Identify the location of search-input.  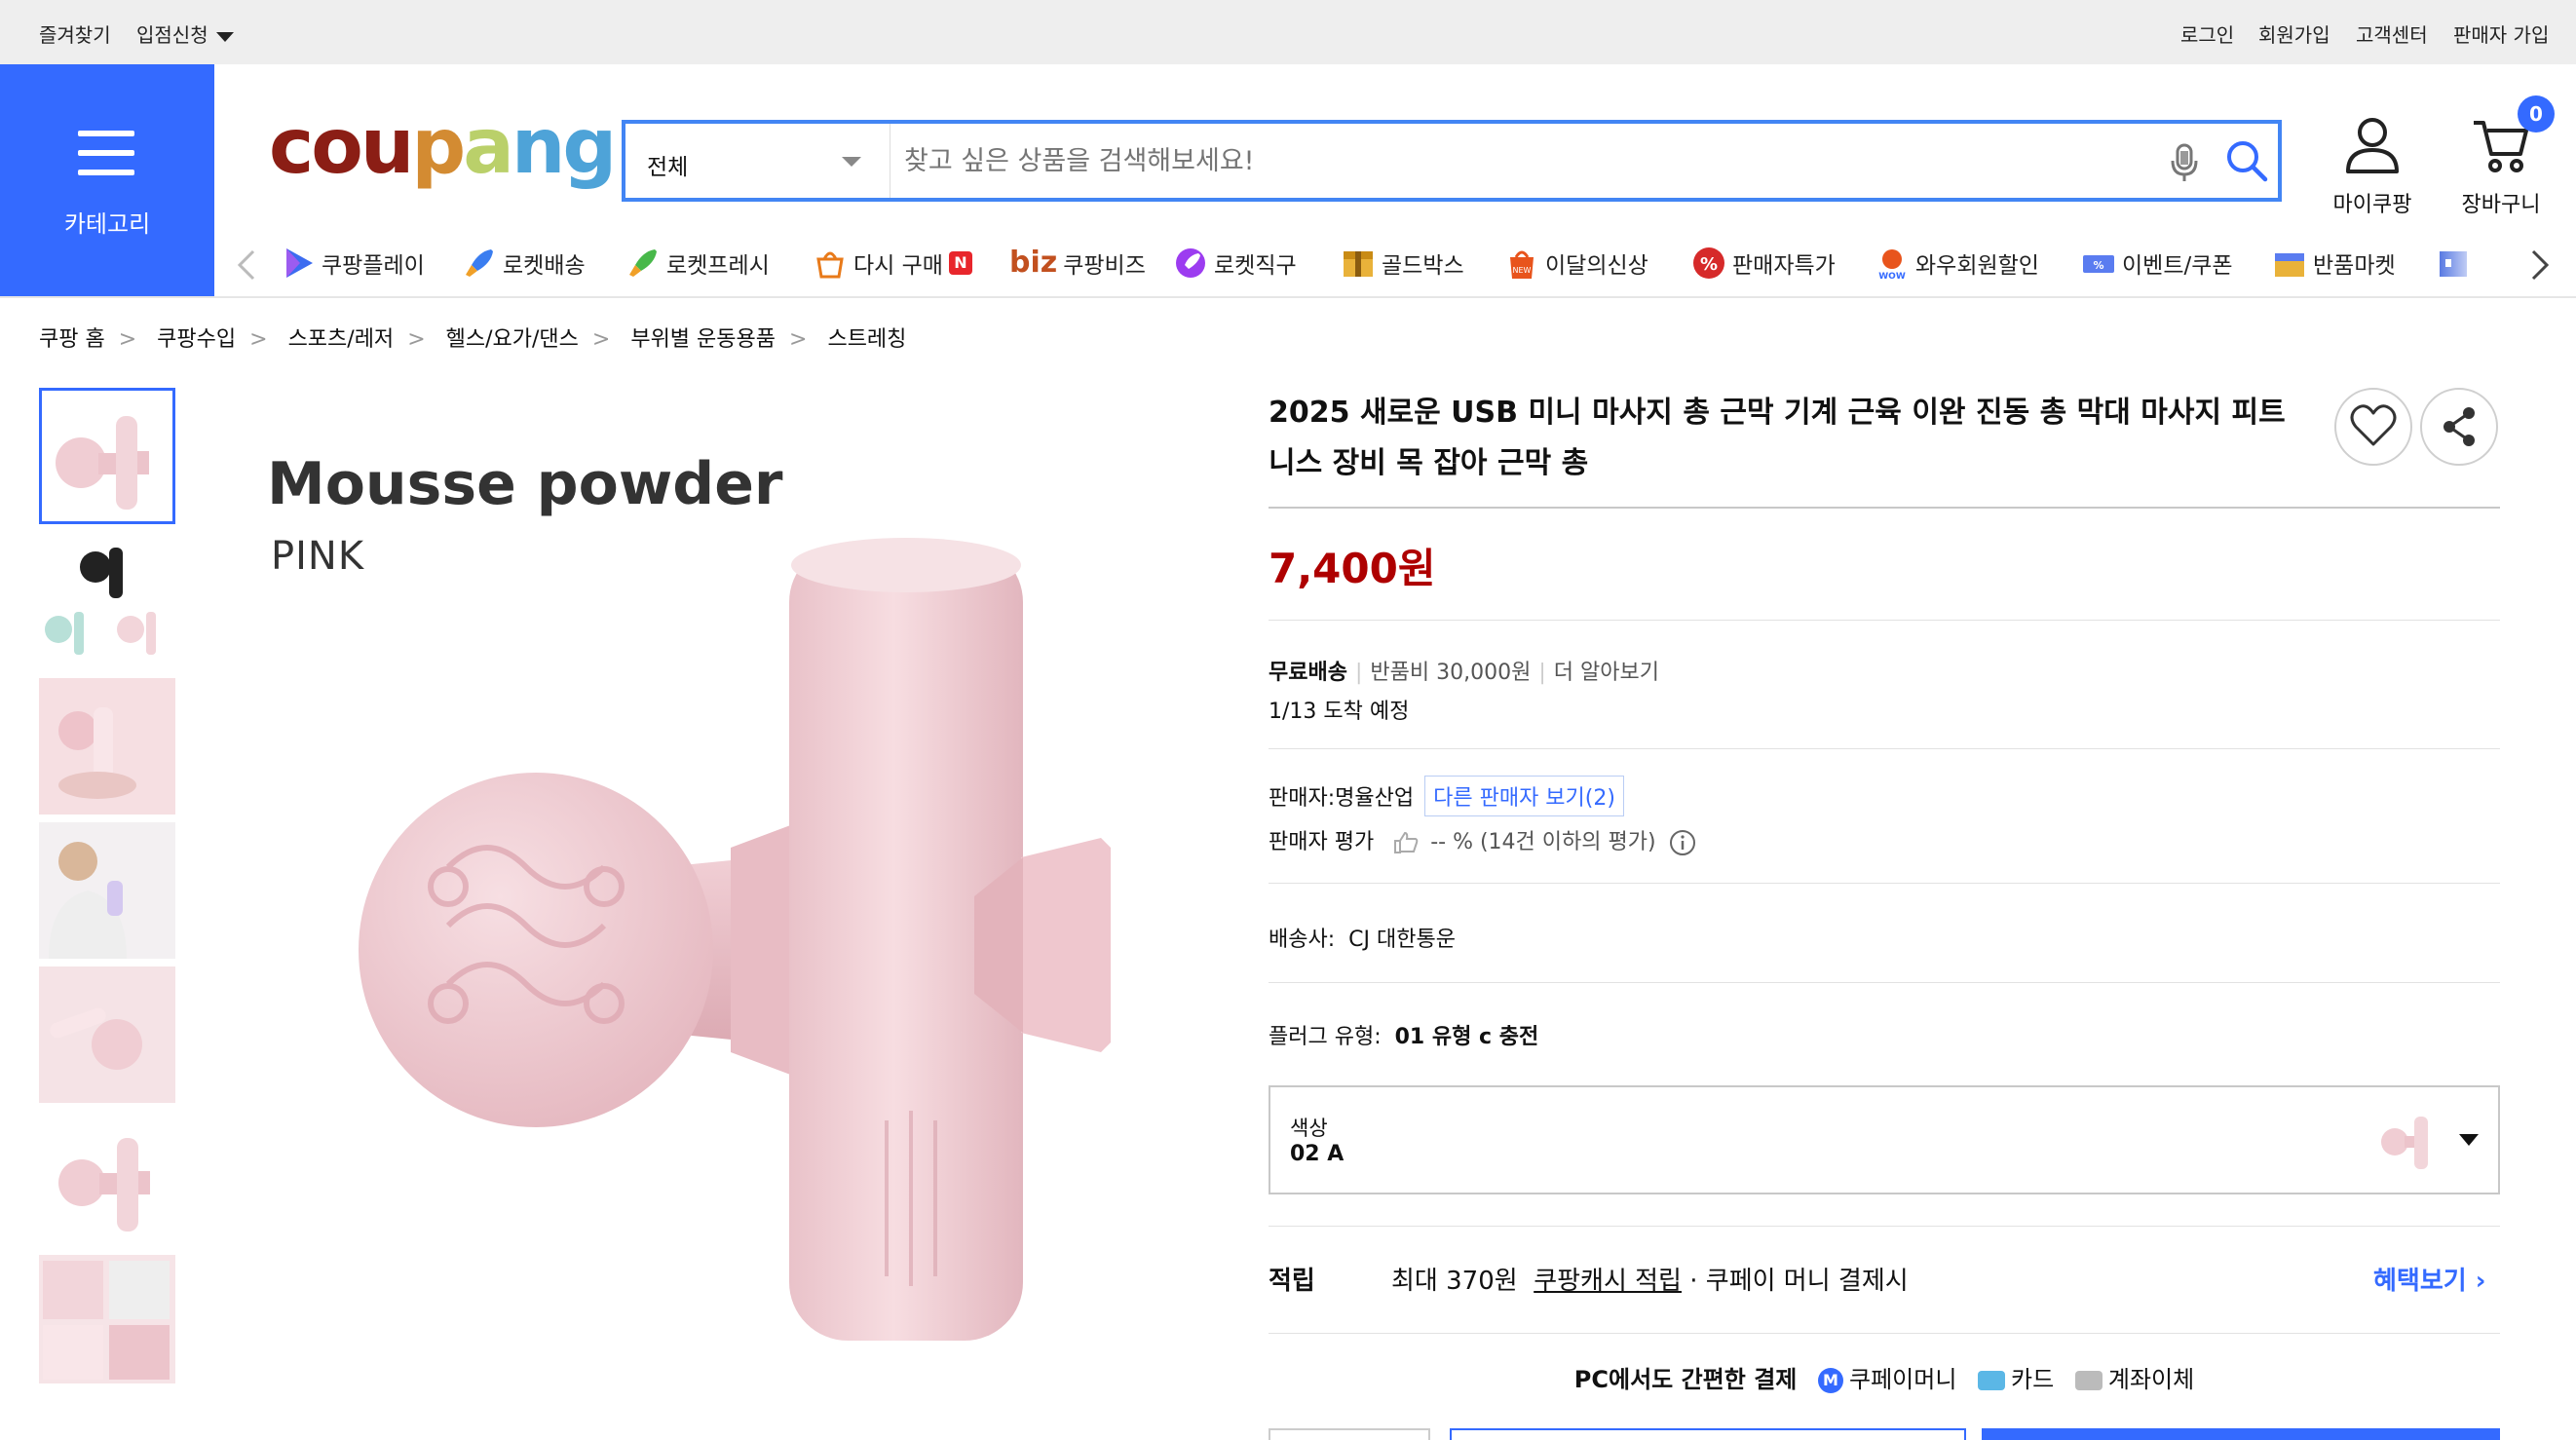
(1440, 160).